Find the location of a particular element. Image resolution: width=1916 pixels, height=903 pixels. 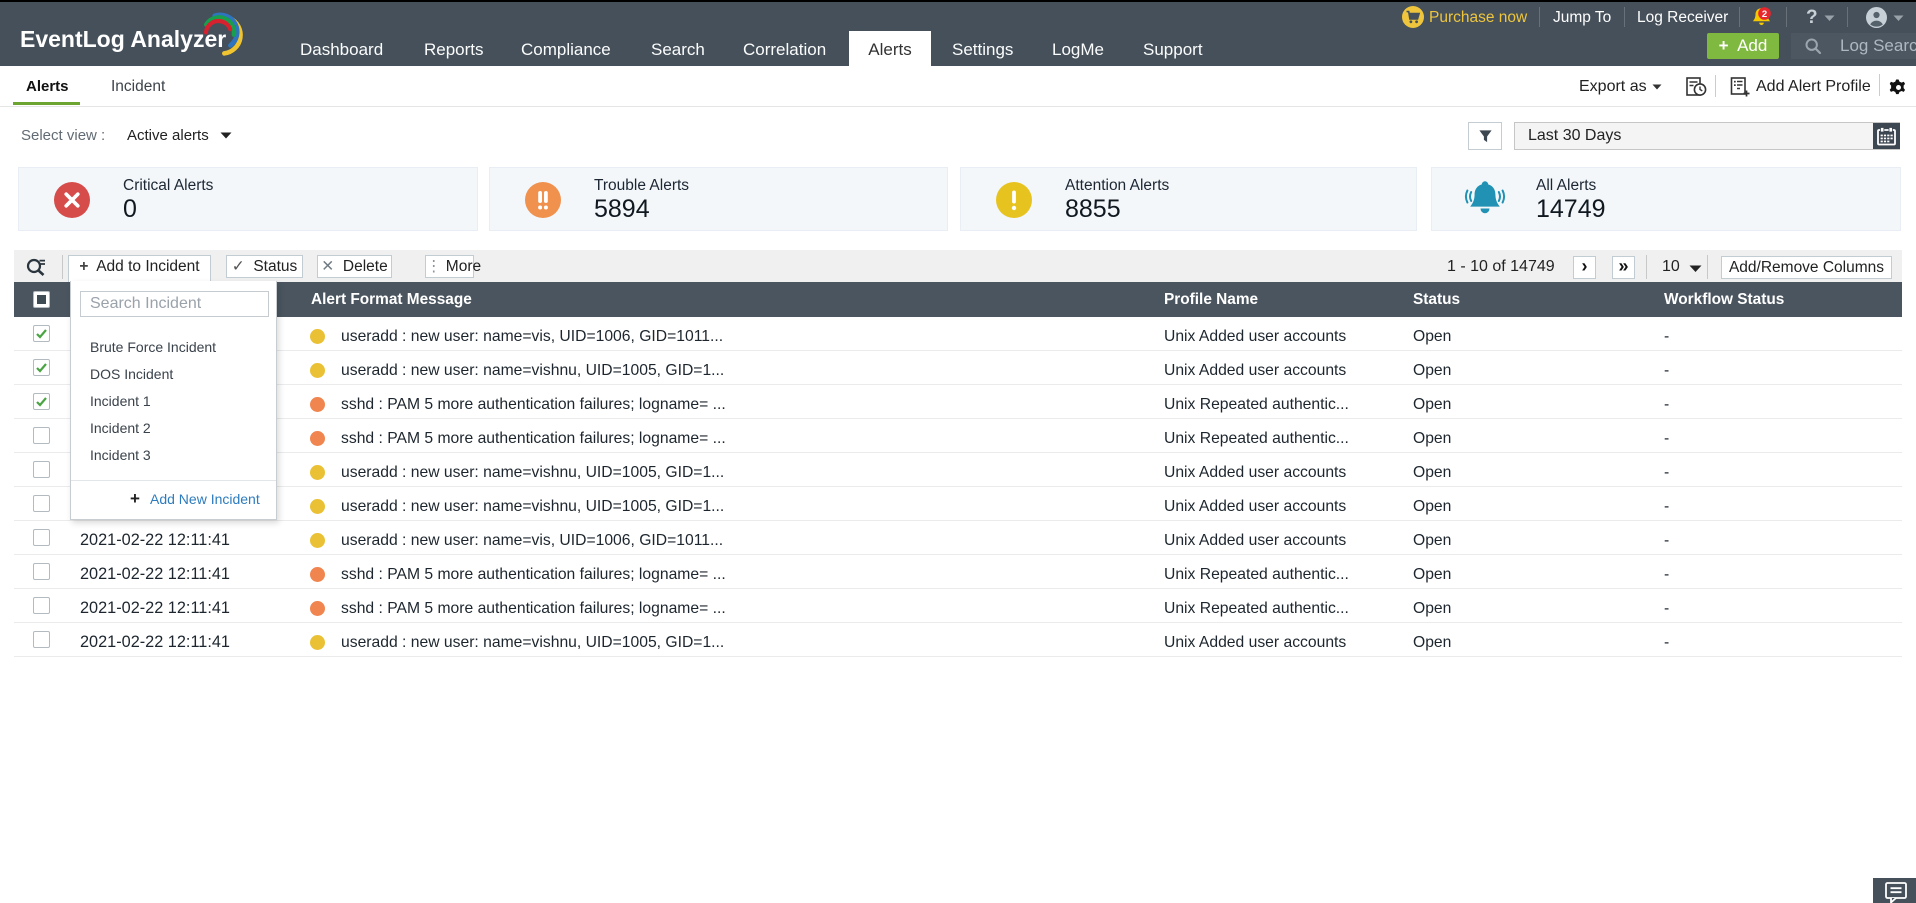

svg-text: 2 is located at coordinates (1764, 14).